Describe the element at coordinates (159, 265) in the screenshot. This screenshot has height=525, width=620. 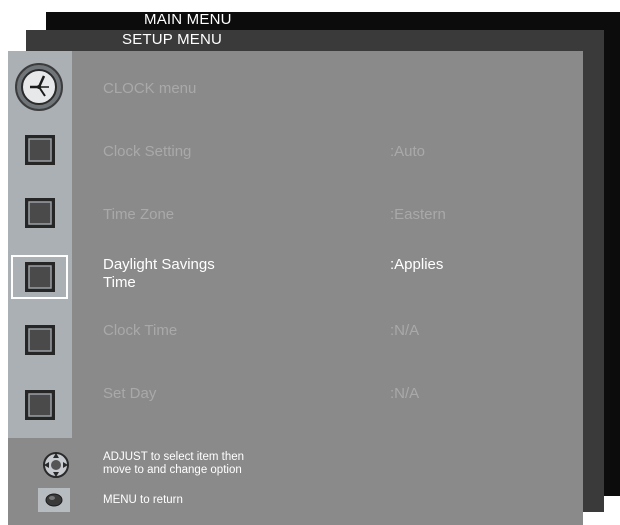
I see `daylight-savings-label: Daylight Savings` at that location.